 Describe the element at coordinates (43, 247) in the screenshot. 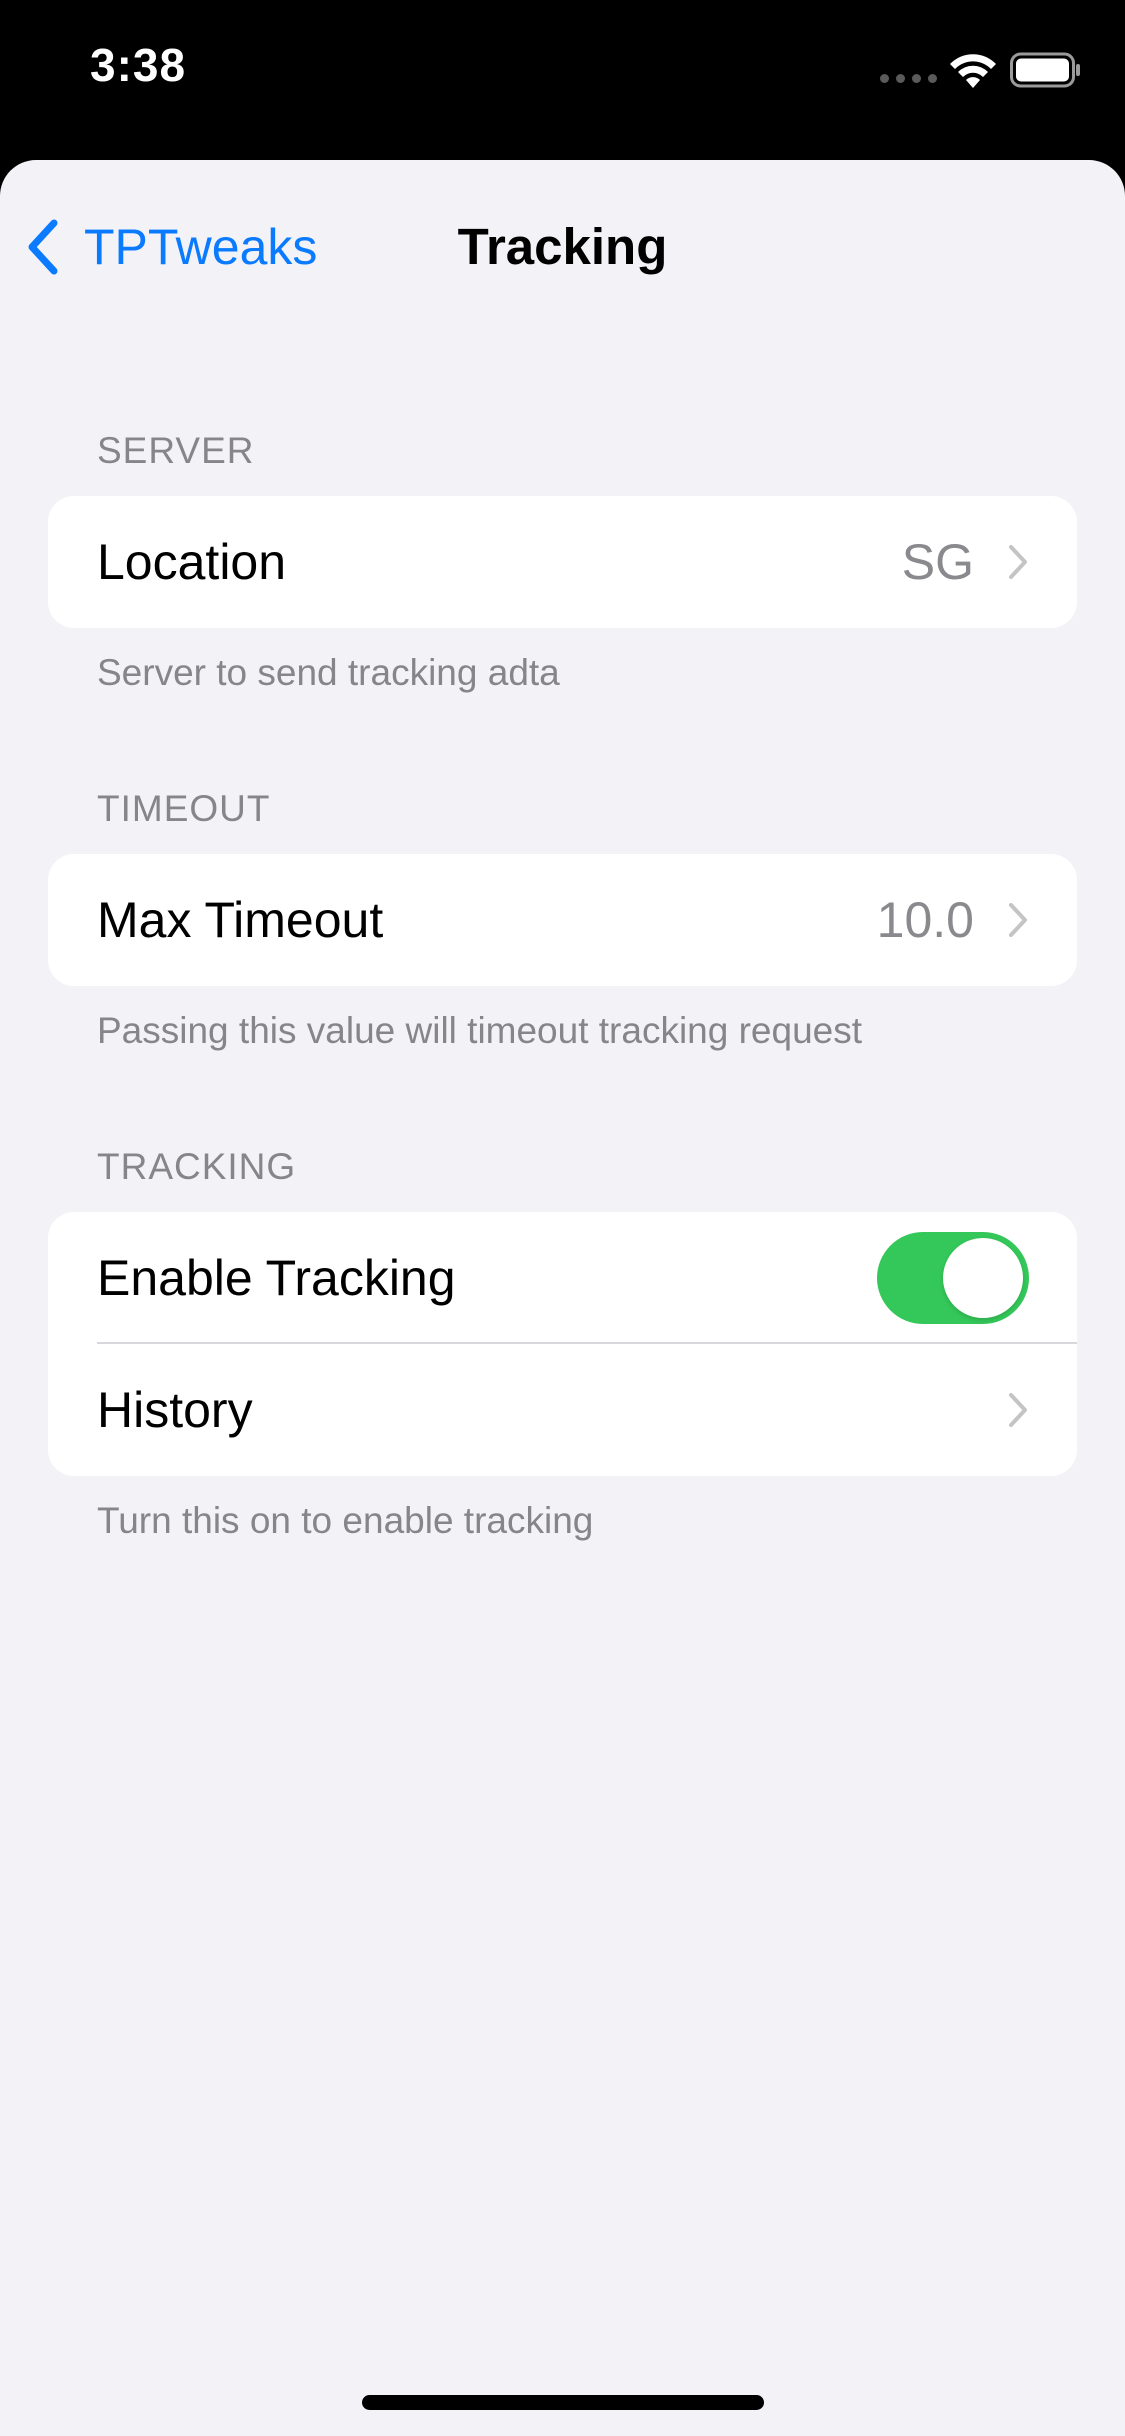

I see `chevron-left-icon` at that location.